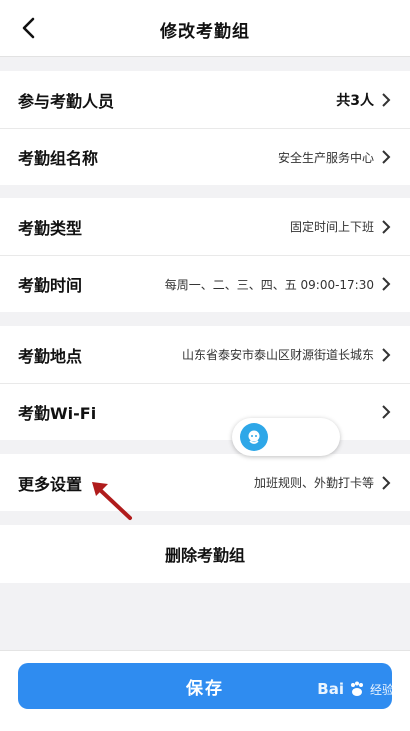 The height and width of the screenshot is (731, 410). Describe the element at coordinates (325, 157) in the screenshot. I see `row-value: 安全生产服务中心` at that location.